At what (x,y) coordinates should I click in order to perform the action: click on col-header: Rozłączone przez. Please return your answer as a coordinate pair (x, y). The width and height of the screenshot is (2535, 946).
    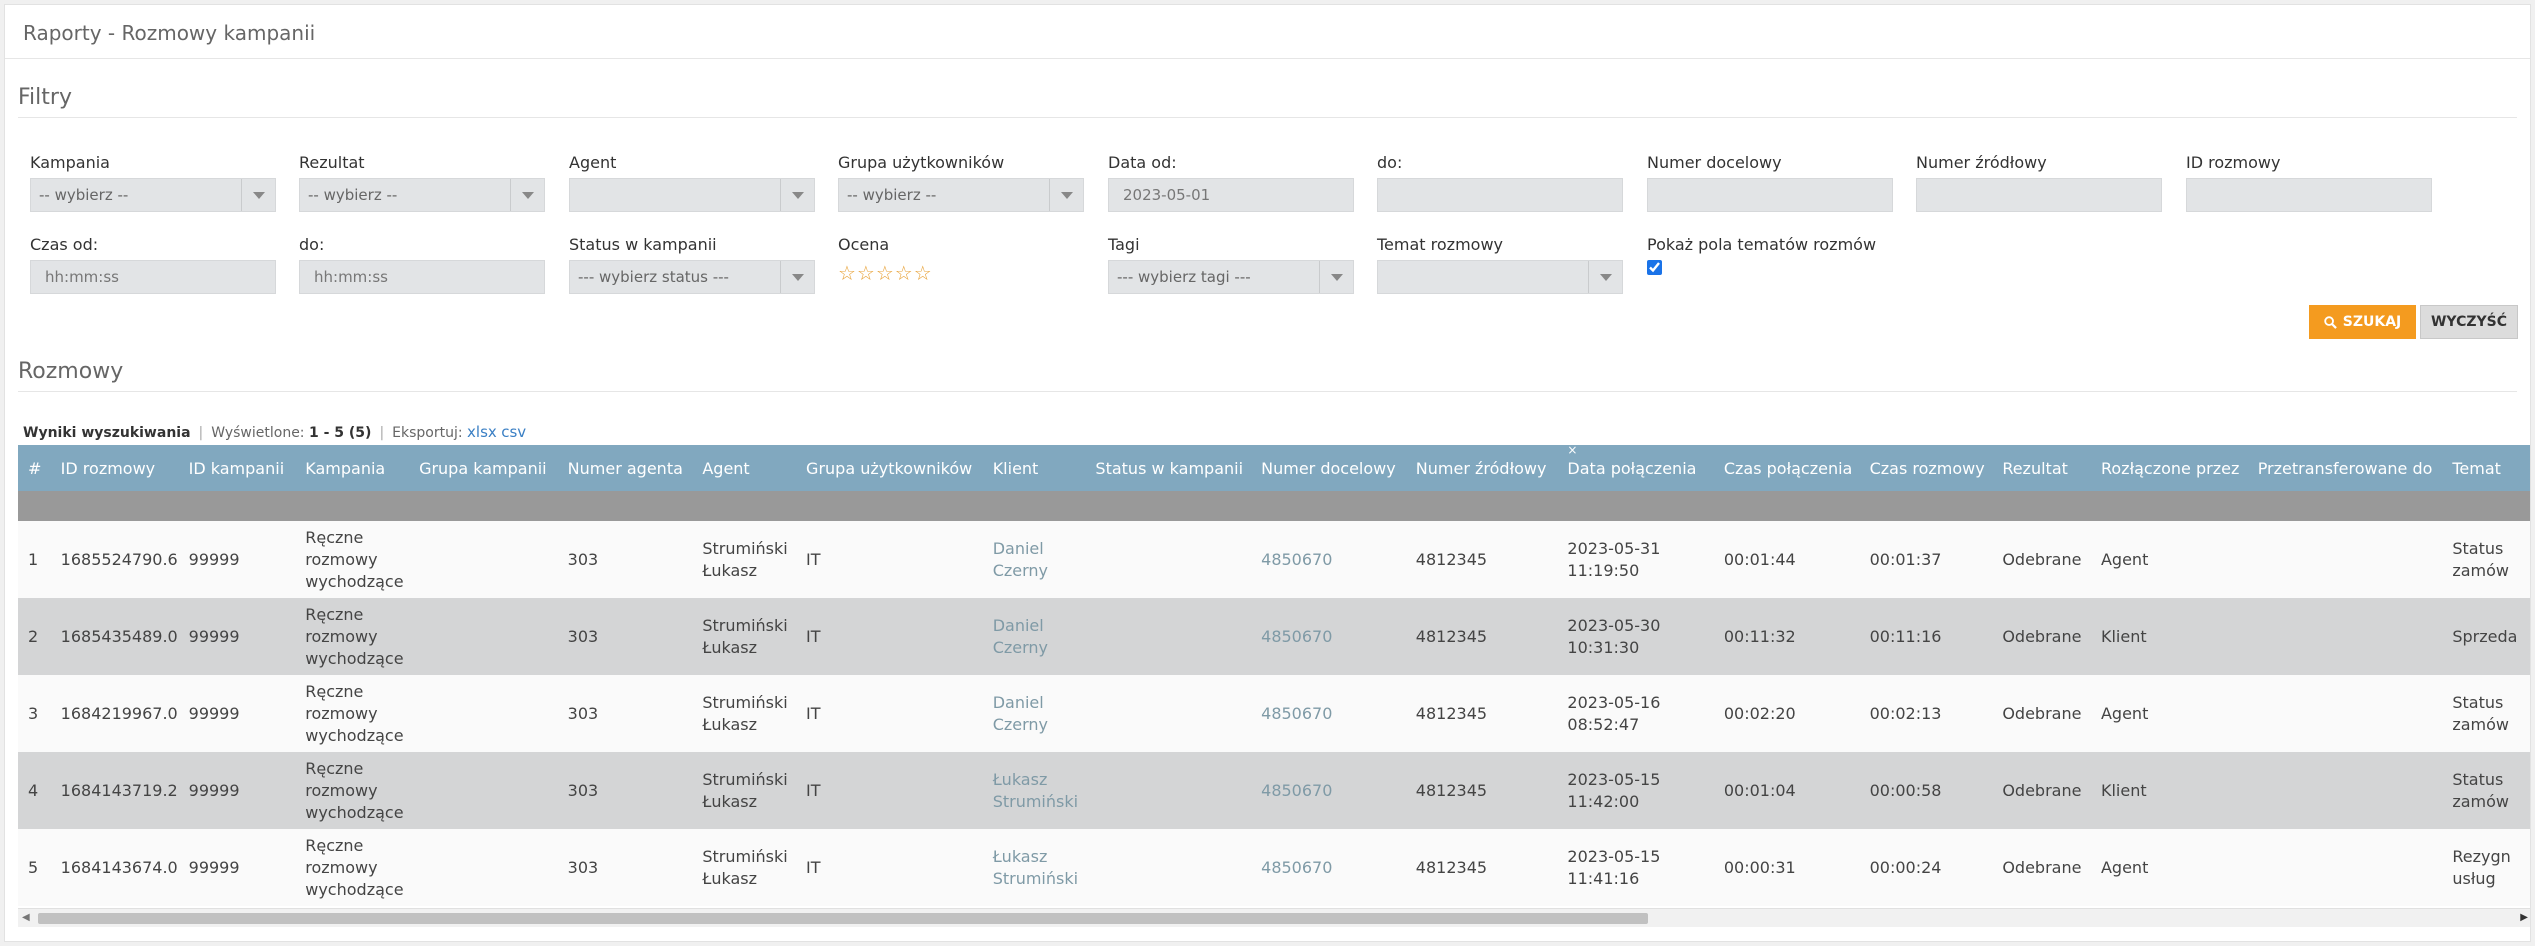
    Looking at the image, I should click on (2169, 468).